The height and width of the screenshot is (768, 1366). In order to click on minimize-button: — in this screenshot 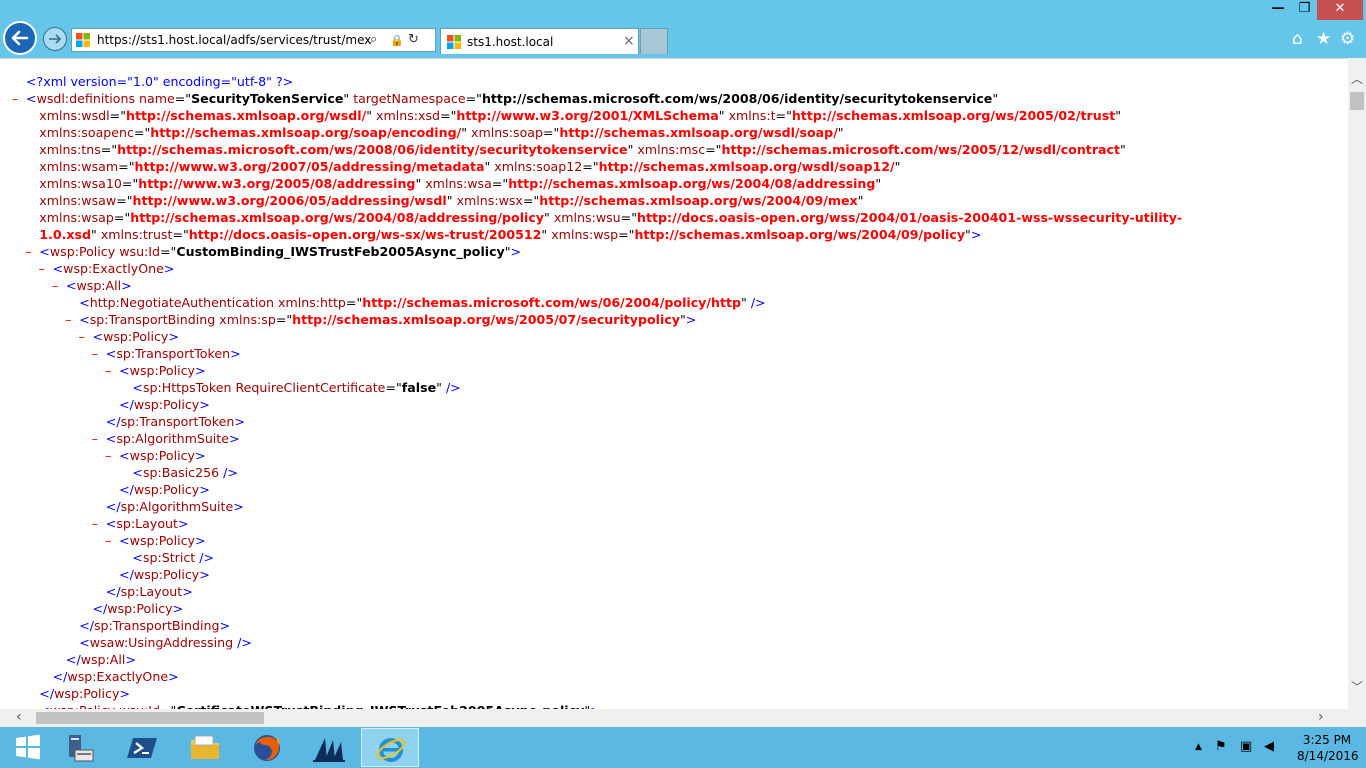, I will do `click(1278, 10)`.